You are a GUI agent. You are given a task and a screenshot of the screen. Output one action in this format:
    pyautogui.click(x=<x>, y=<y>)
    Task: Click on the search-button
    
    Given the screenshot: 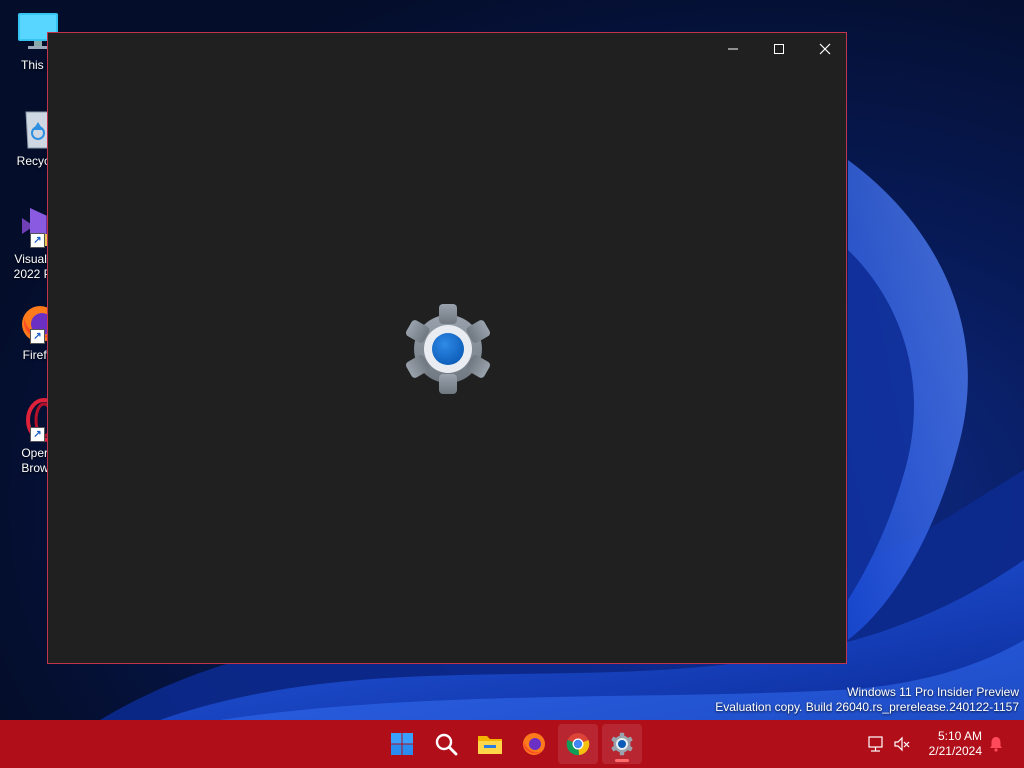 What is the action you would take?
    pyautogui.click(x=446, y=744)
    